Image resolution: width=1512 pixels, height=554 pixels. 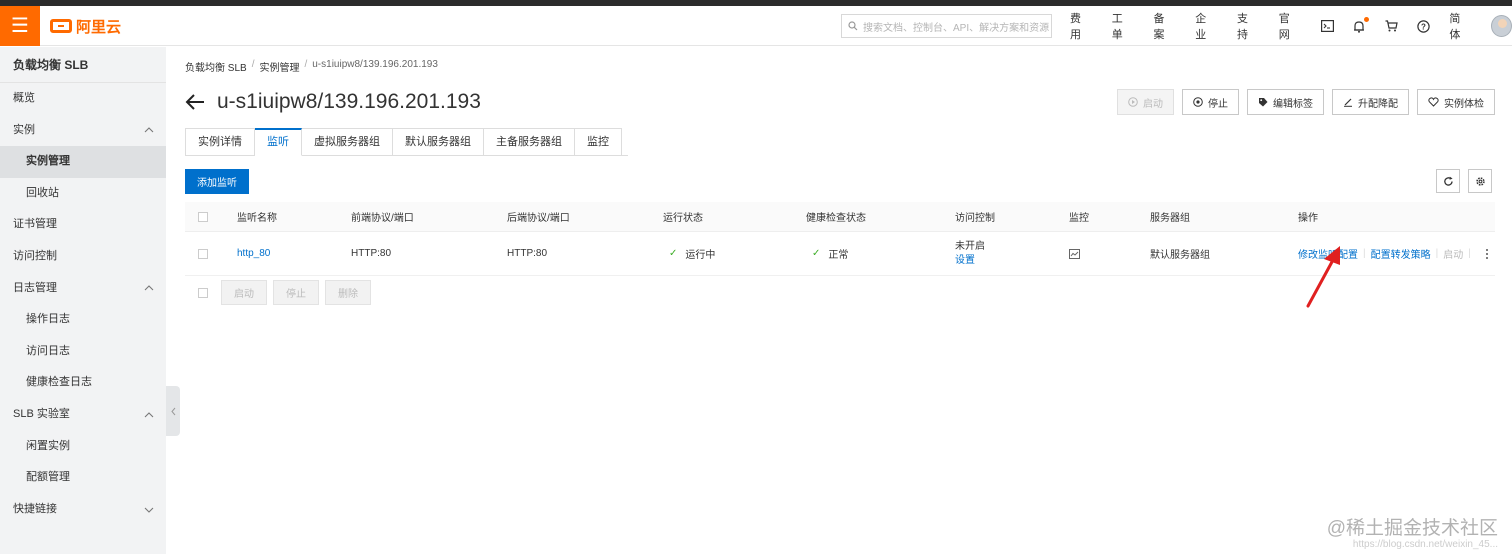 What do you see at coordinates (1459, 26) in the screenshot?
I see `language-switch: 简体` at bounding box center [1459, 26].